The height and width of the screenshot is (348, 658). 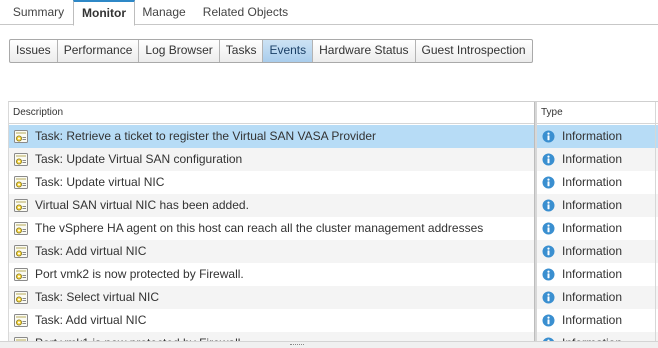 I want to click on subtab-performance: Performance, so click(x=99, y=51).